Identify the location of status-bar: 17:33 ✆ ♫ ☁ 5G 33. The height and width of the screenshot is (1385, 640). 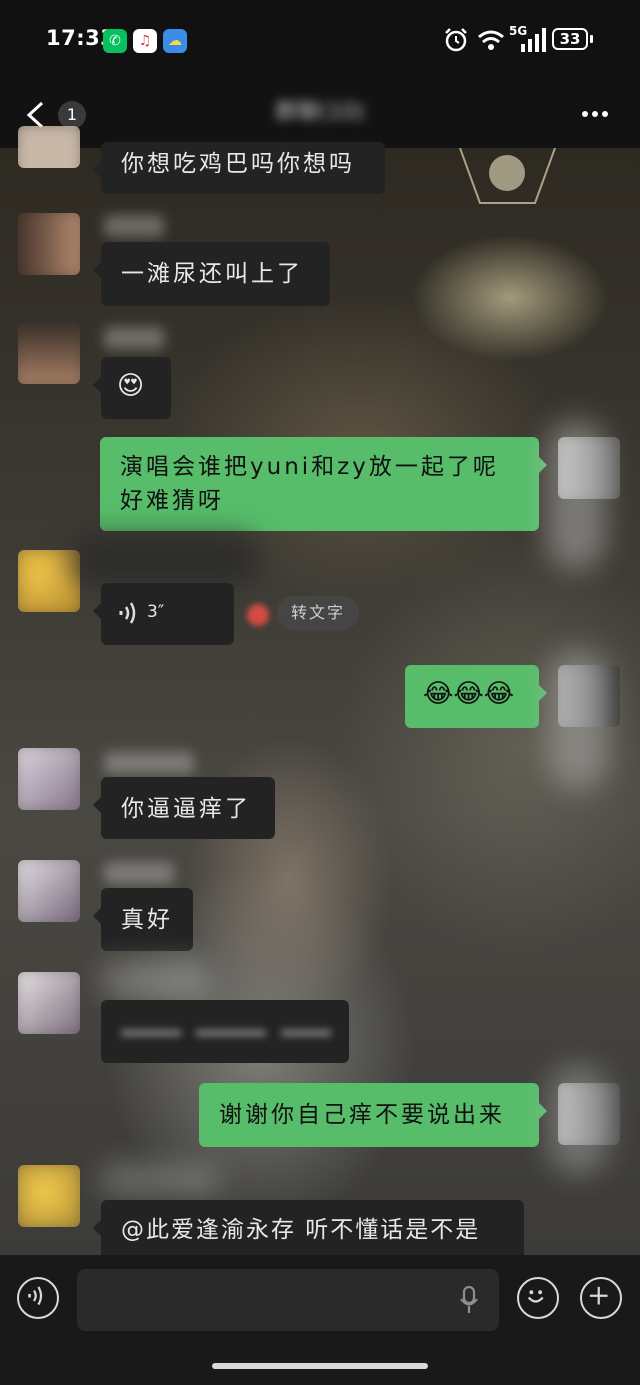
(320, 40).